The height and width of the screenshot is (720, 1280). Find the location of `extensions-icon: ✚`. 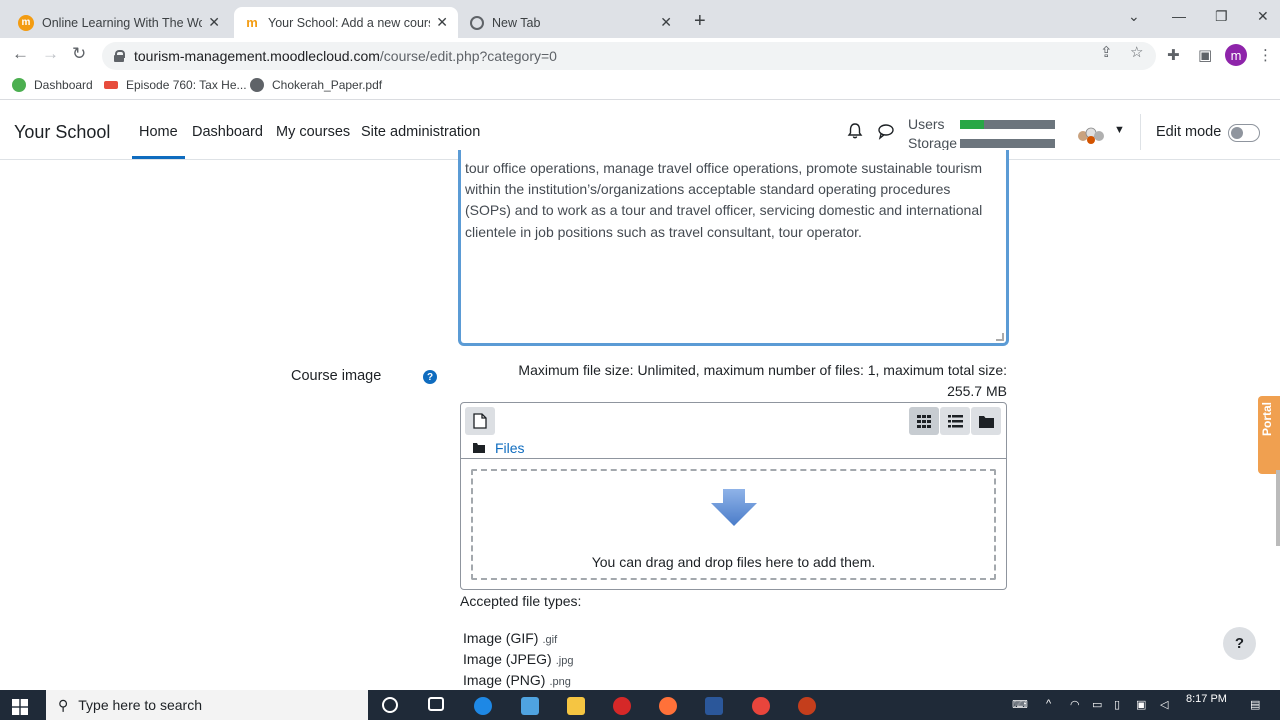

extensions-icon: ✚ is located at coordinates (1173, 55).